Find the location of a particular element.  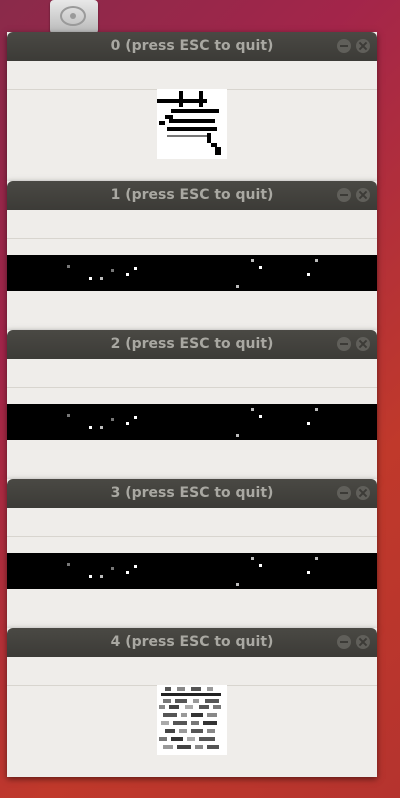

window-0-titlebar: 0 (press ESC to quit) is located at coordinates (192, 46).